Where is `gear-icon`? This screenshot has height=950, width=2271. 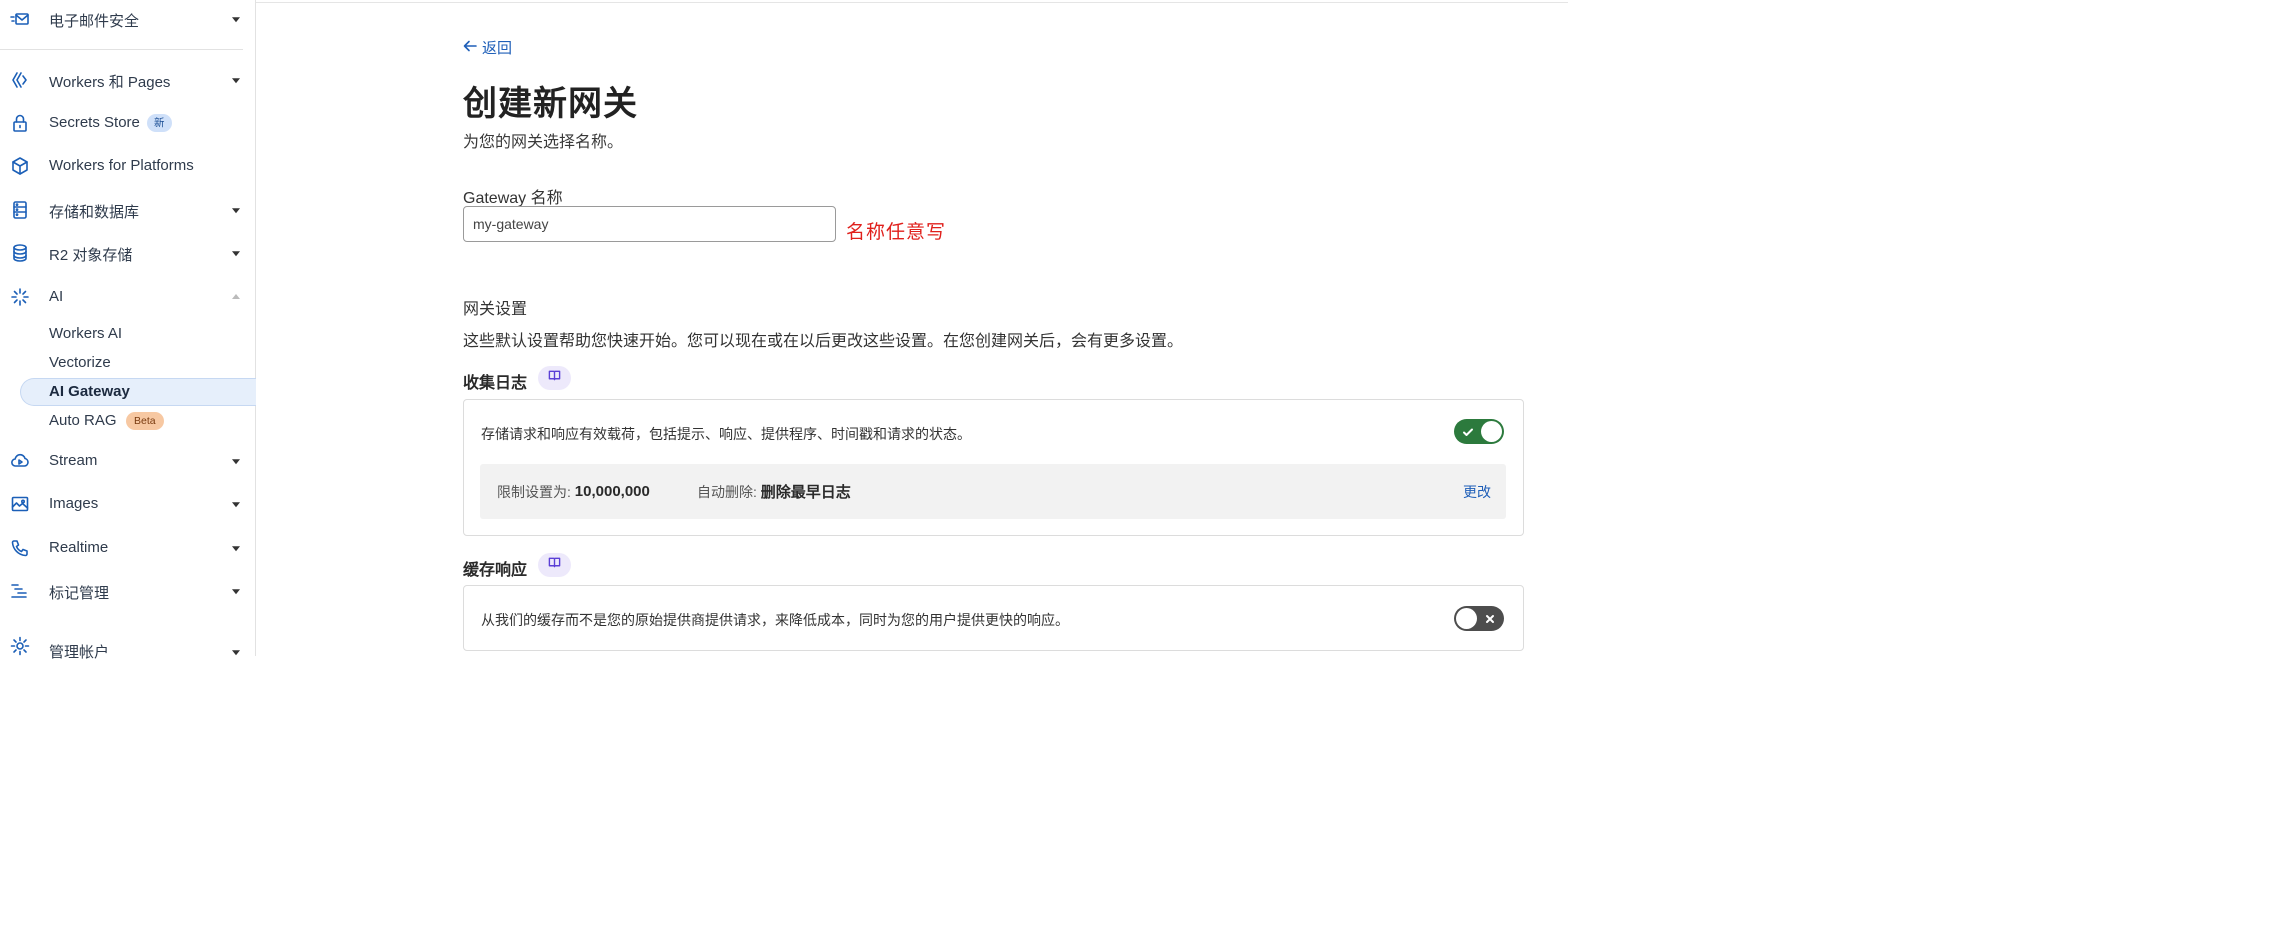
gear-icon is located at coordinates (20, 646).